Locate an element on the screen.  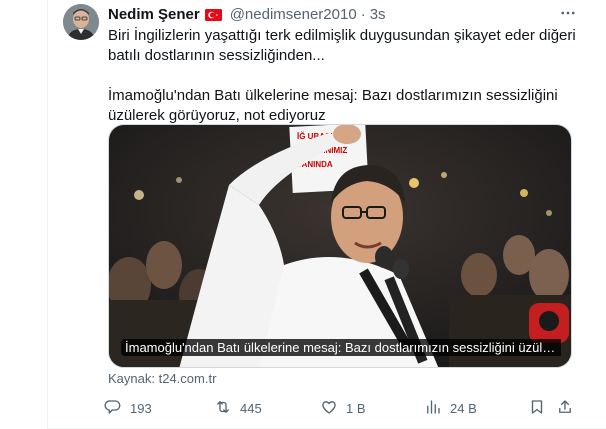
repost-icon is located at coordinates (223, 408).